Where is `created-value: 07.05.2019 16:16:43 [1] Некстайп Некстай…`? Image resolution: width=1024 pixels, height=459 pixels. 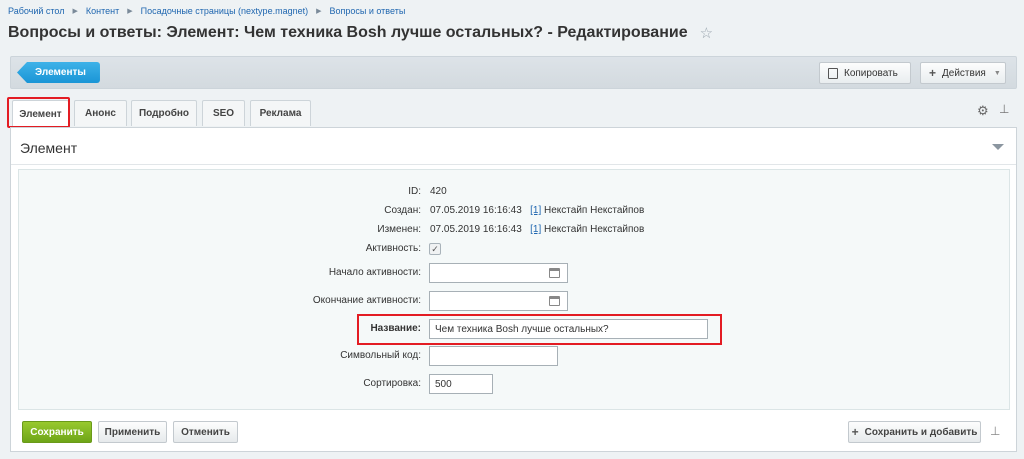 created-value: 07.05.2019 16:16:43 [1] Некстайп Некстай… is located at coordinates (537, 211).